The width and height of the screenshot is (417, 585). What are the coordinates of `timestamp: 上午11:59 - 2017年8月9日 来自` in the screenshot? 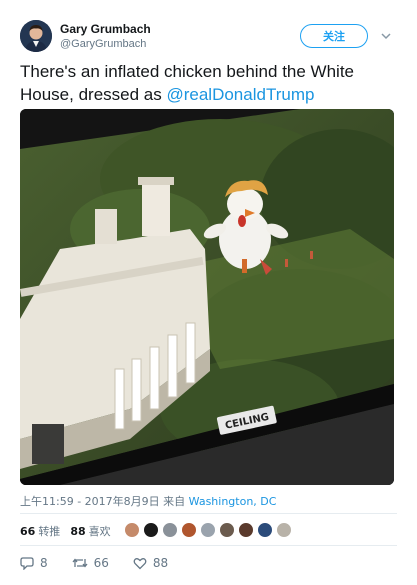 It's located at (102, 501).